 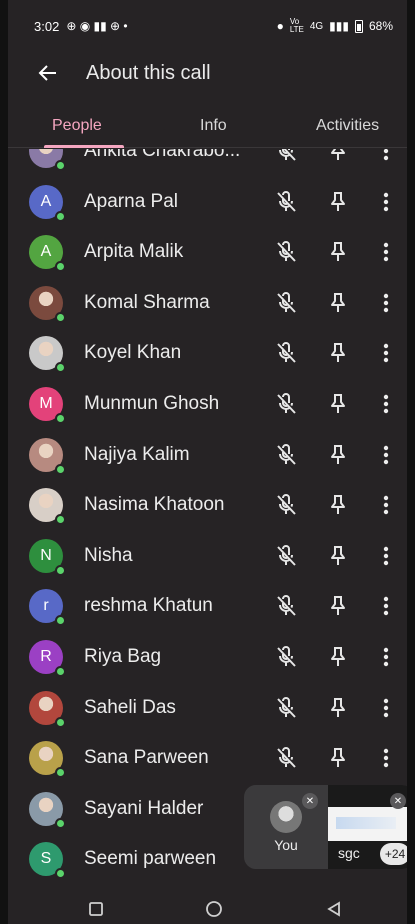 I want to click on participant-name: Komal Sharma, so click(x=147, y=302).